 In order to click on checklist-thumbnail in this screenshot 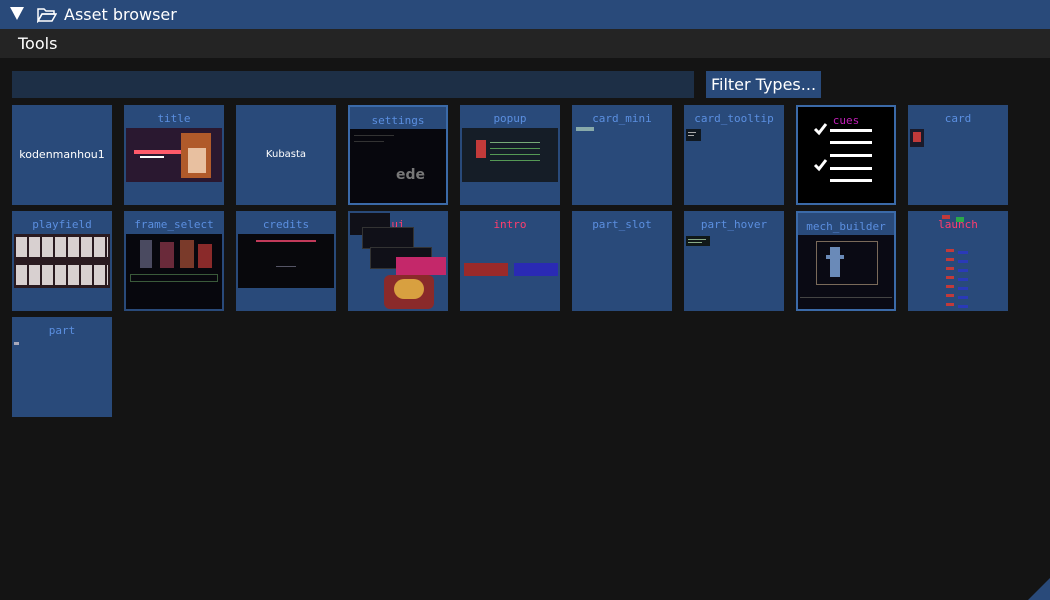, I will do `click(842, 152)`.